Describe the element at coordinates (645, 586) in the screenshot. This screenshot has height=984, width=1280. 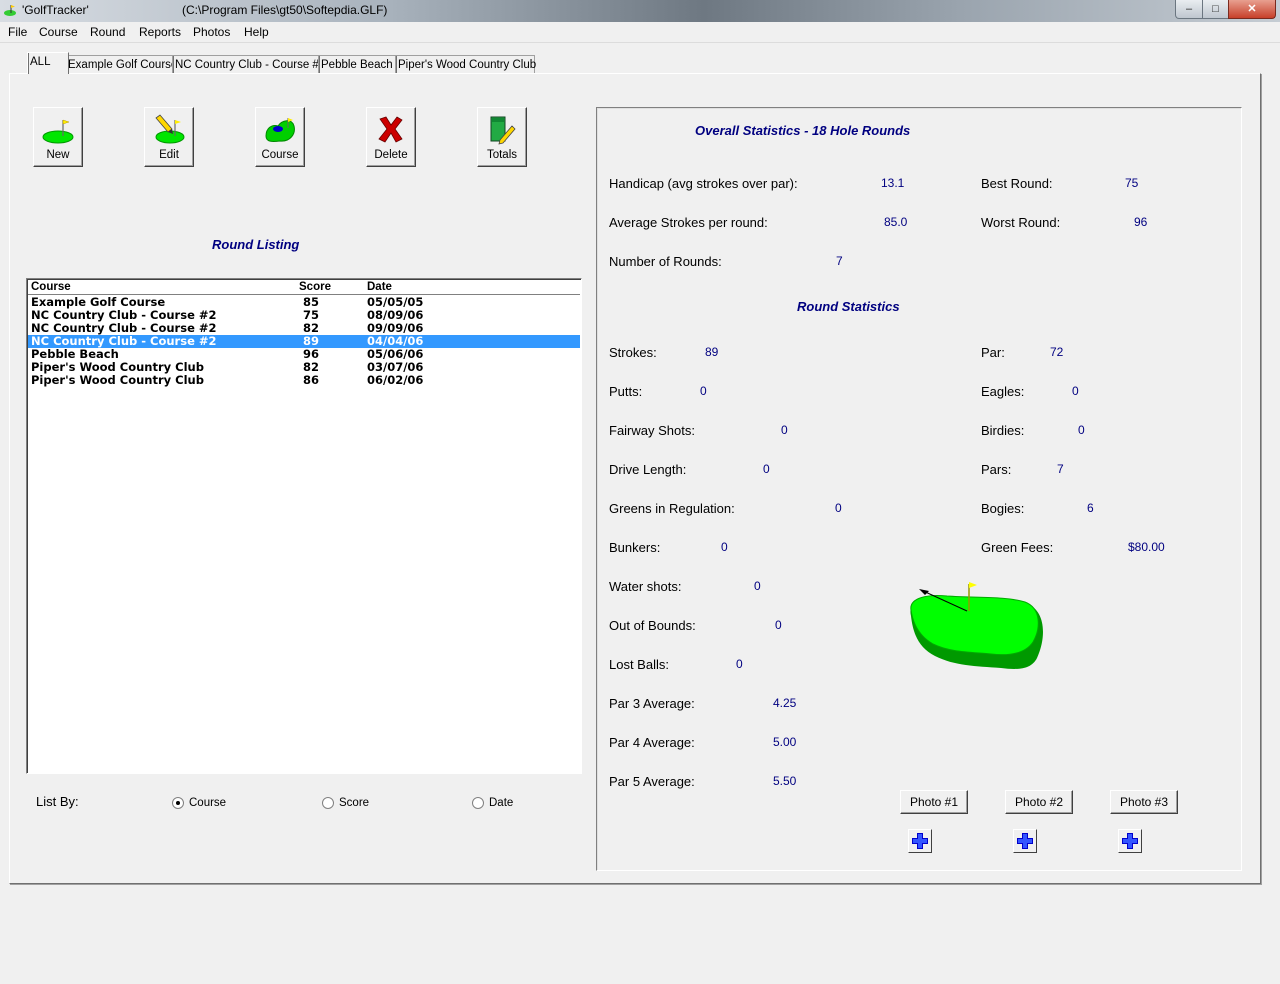
I see `water-shots-label: Water shots:` at that location.